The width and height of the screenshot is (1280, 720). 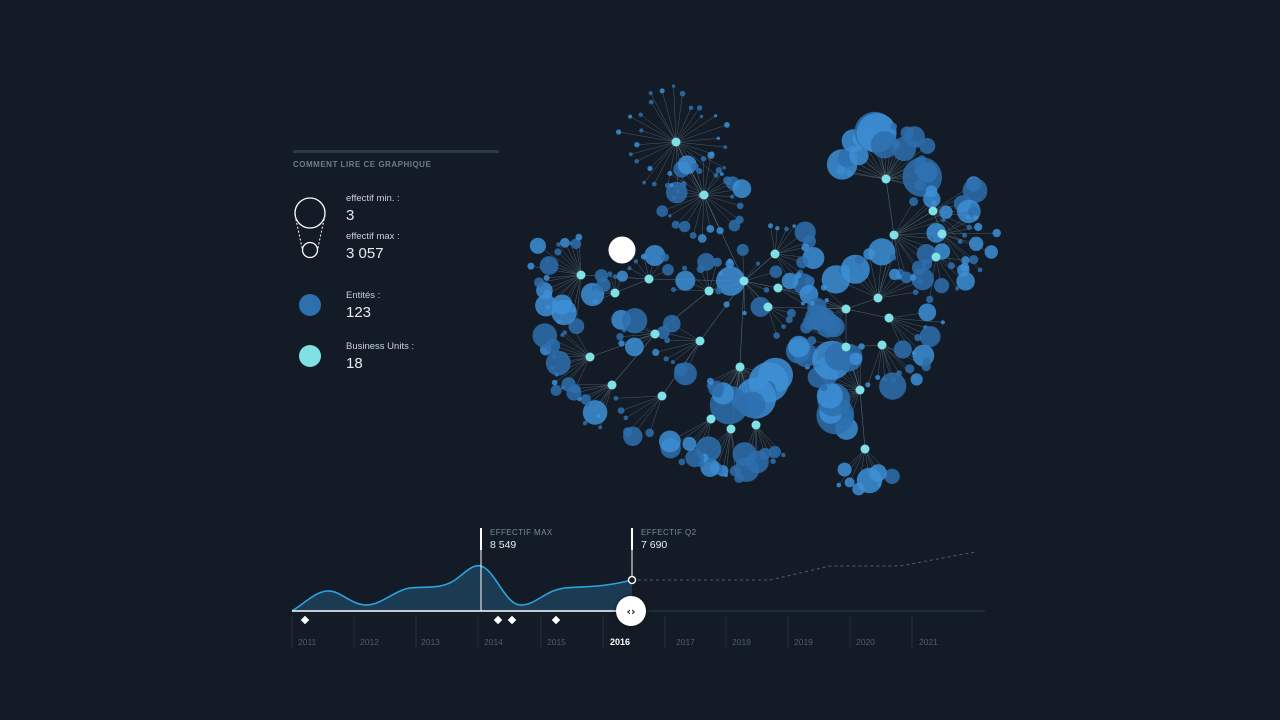 I want to click on year-label: 2013, so click(x=430, y=642).